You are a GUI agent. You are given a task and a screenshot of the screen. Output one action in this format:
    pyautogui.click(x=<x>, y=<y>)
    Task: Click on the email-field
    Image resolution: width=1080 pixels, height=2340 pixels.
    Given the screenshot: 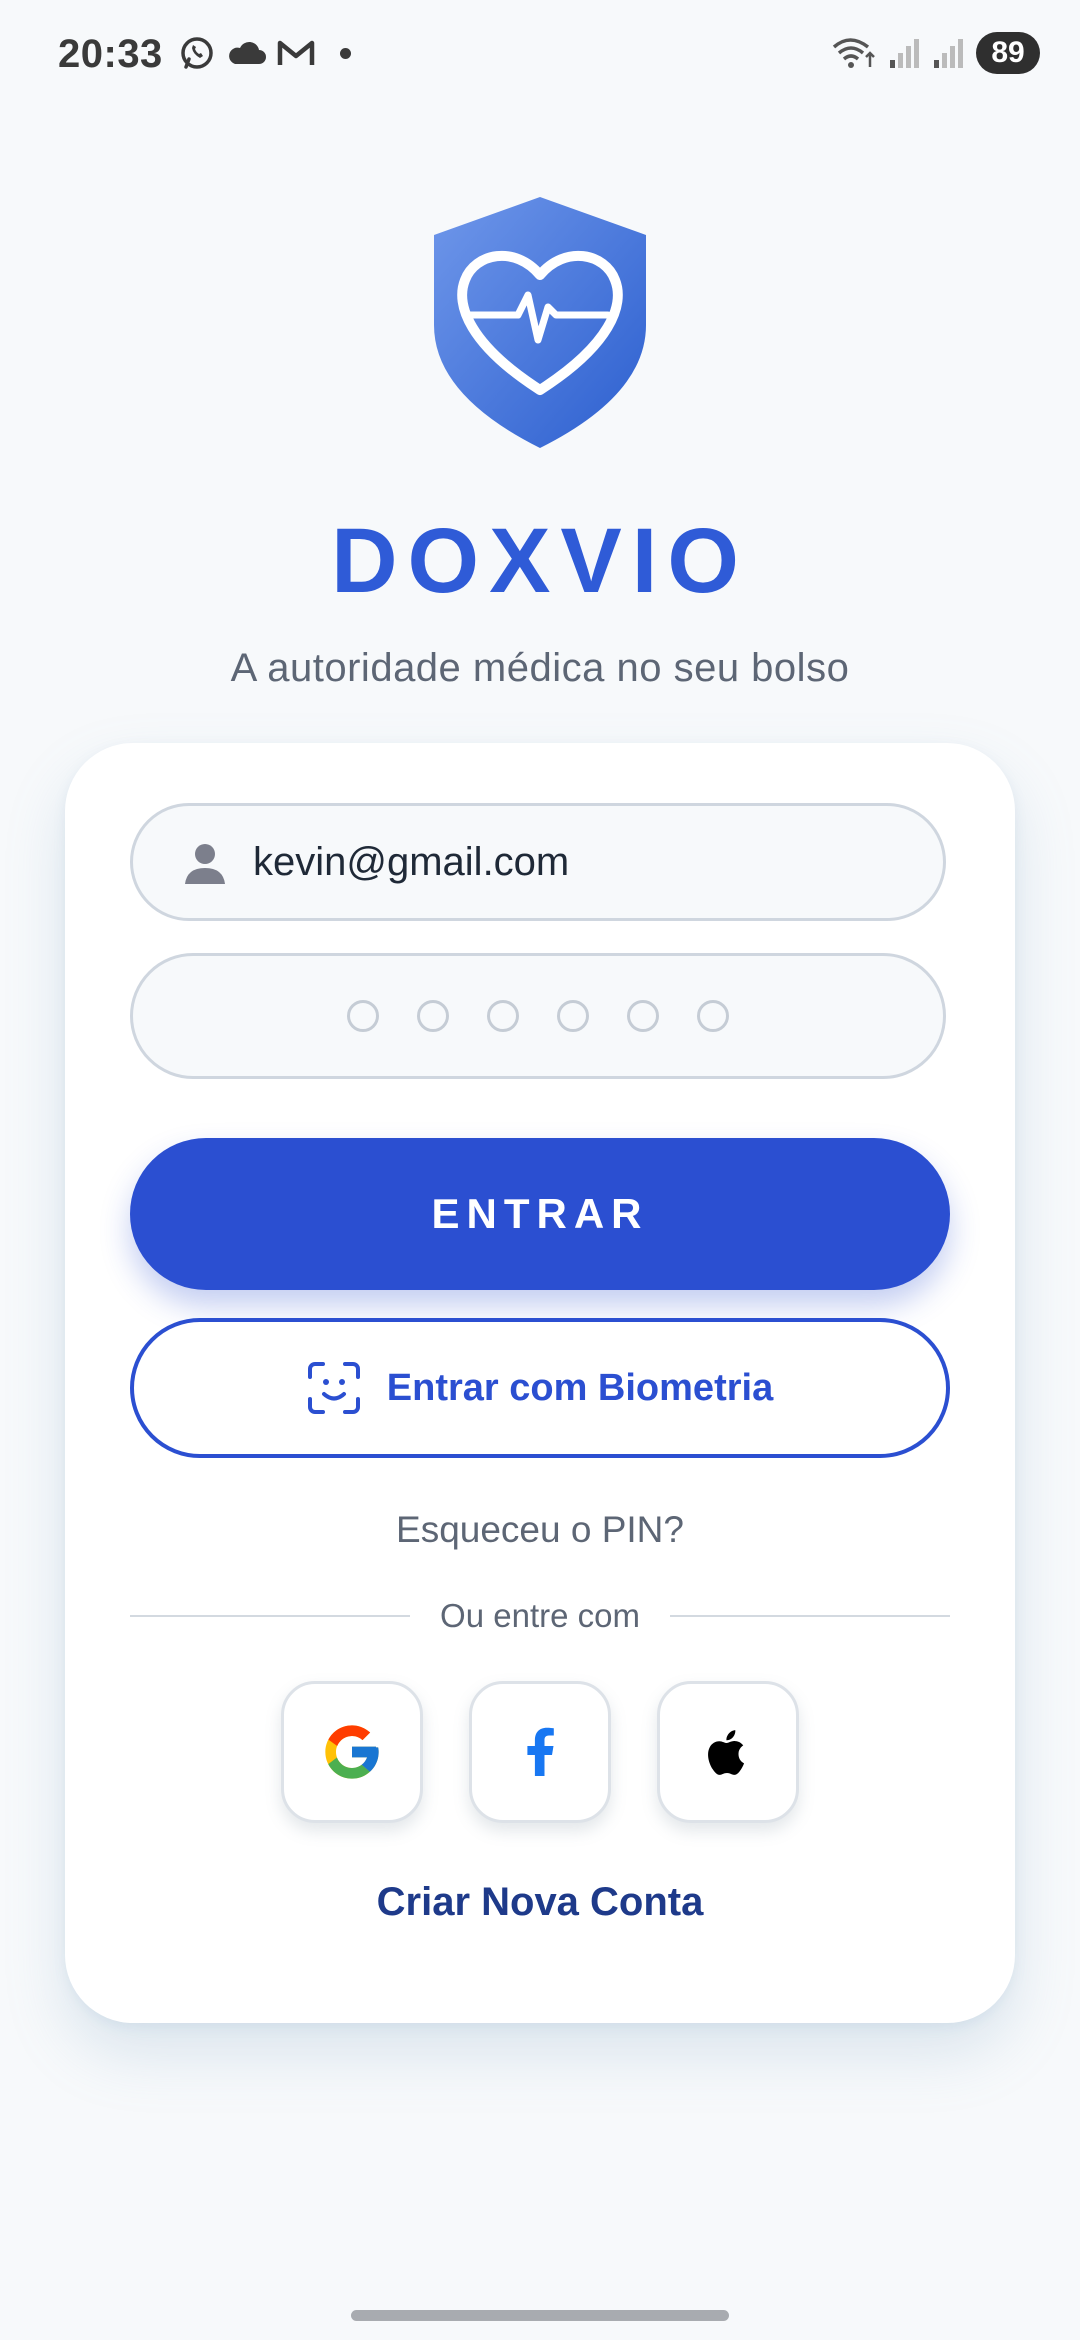 What is the action you would take?
    pyautogui.click(x=538, y=862)
    